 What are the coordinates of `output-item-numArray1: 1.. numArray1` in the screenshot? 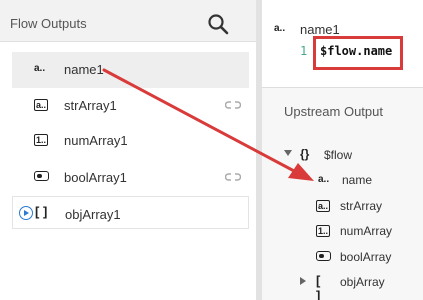 It's located at (130, 141).